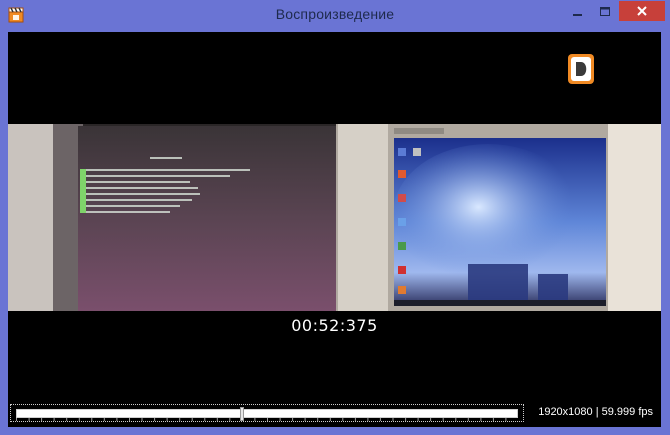  Describe the element at coordinates (334, 325) in the screenshot. I see `timecode: 00:52:375` at that location.